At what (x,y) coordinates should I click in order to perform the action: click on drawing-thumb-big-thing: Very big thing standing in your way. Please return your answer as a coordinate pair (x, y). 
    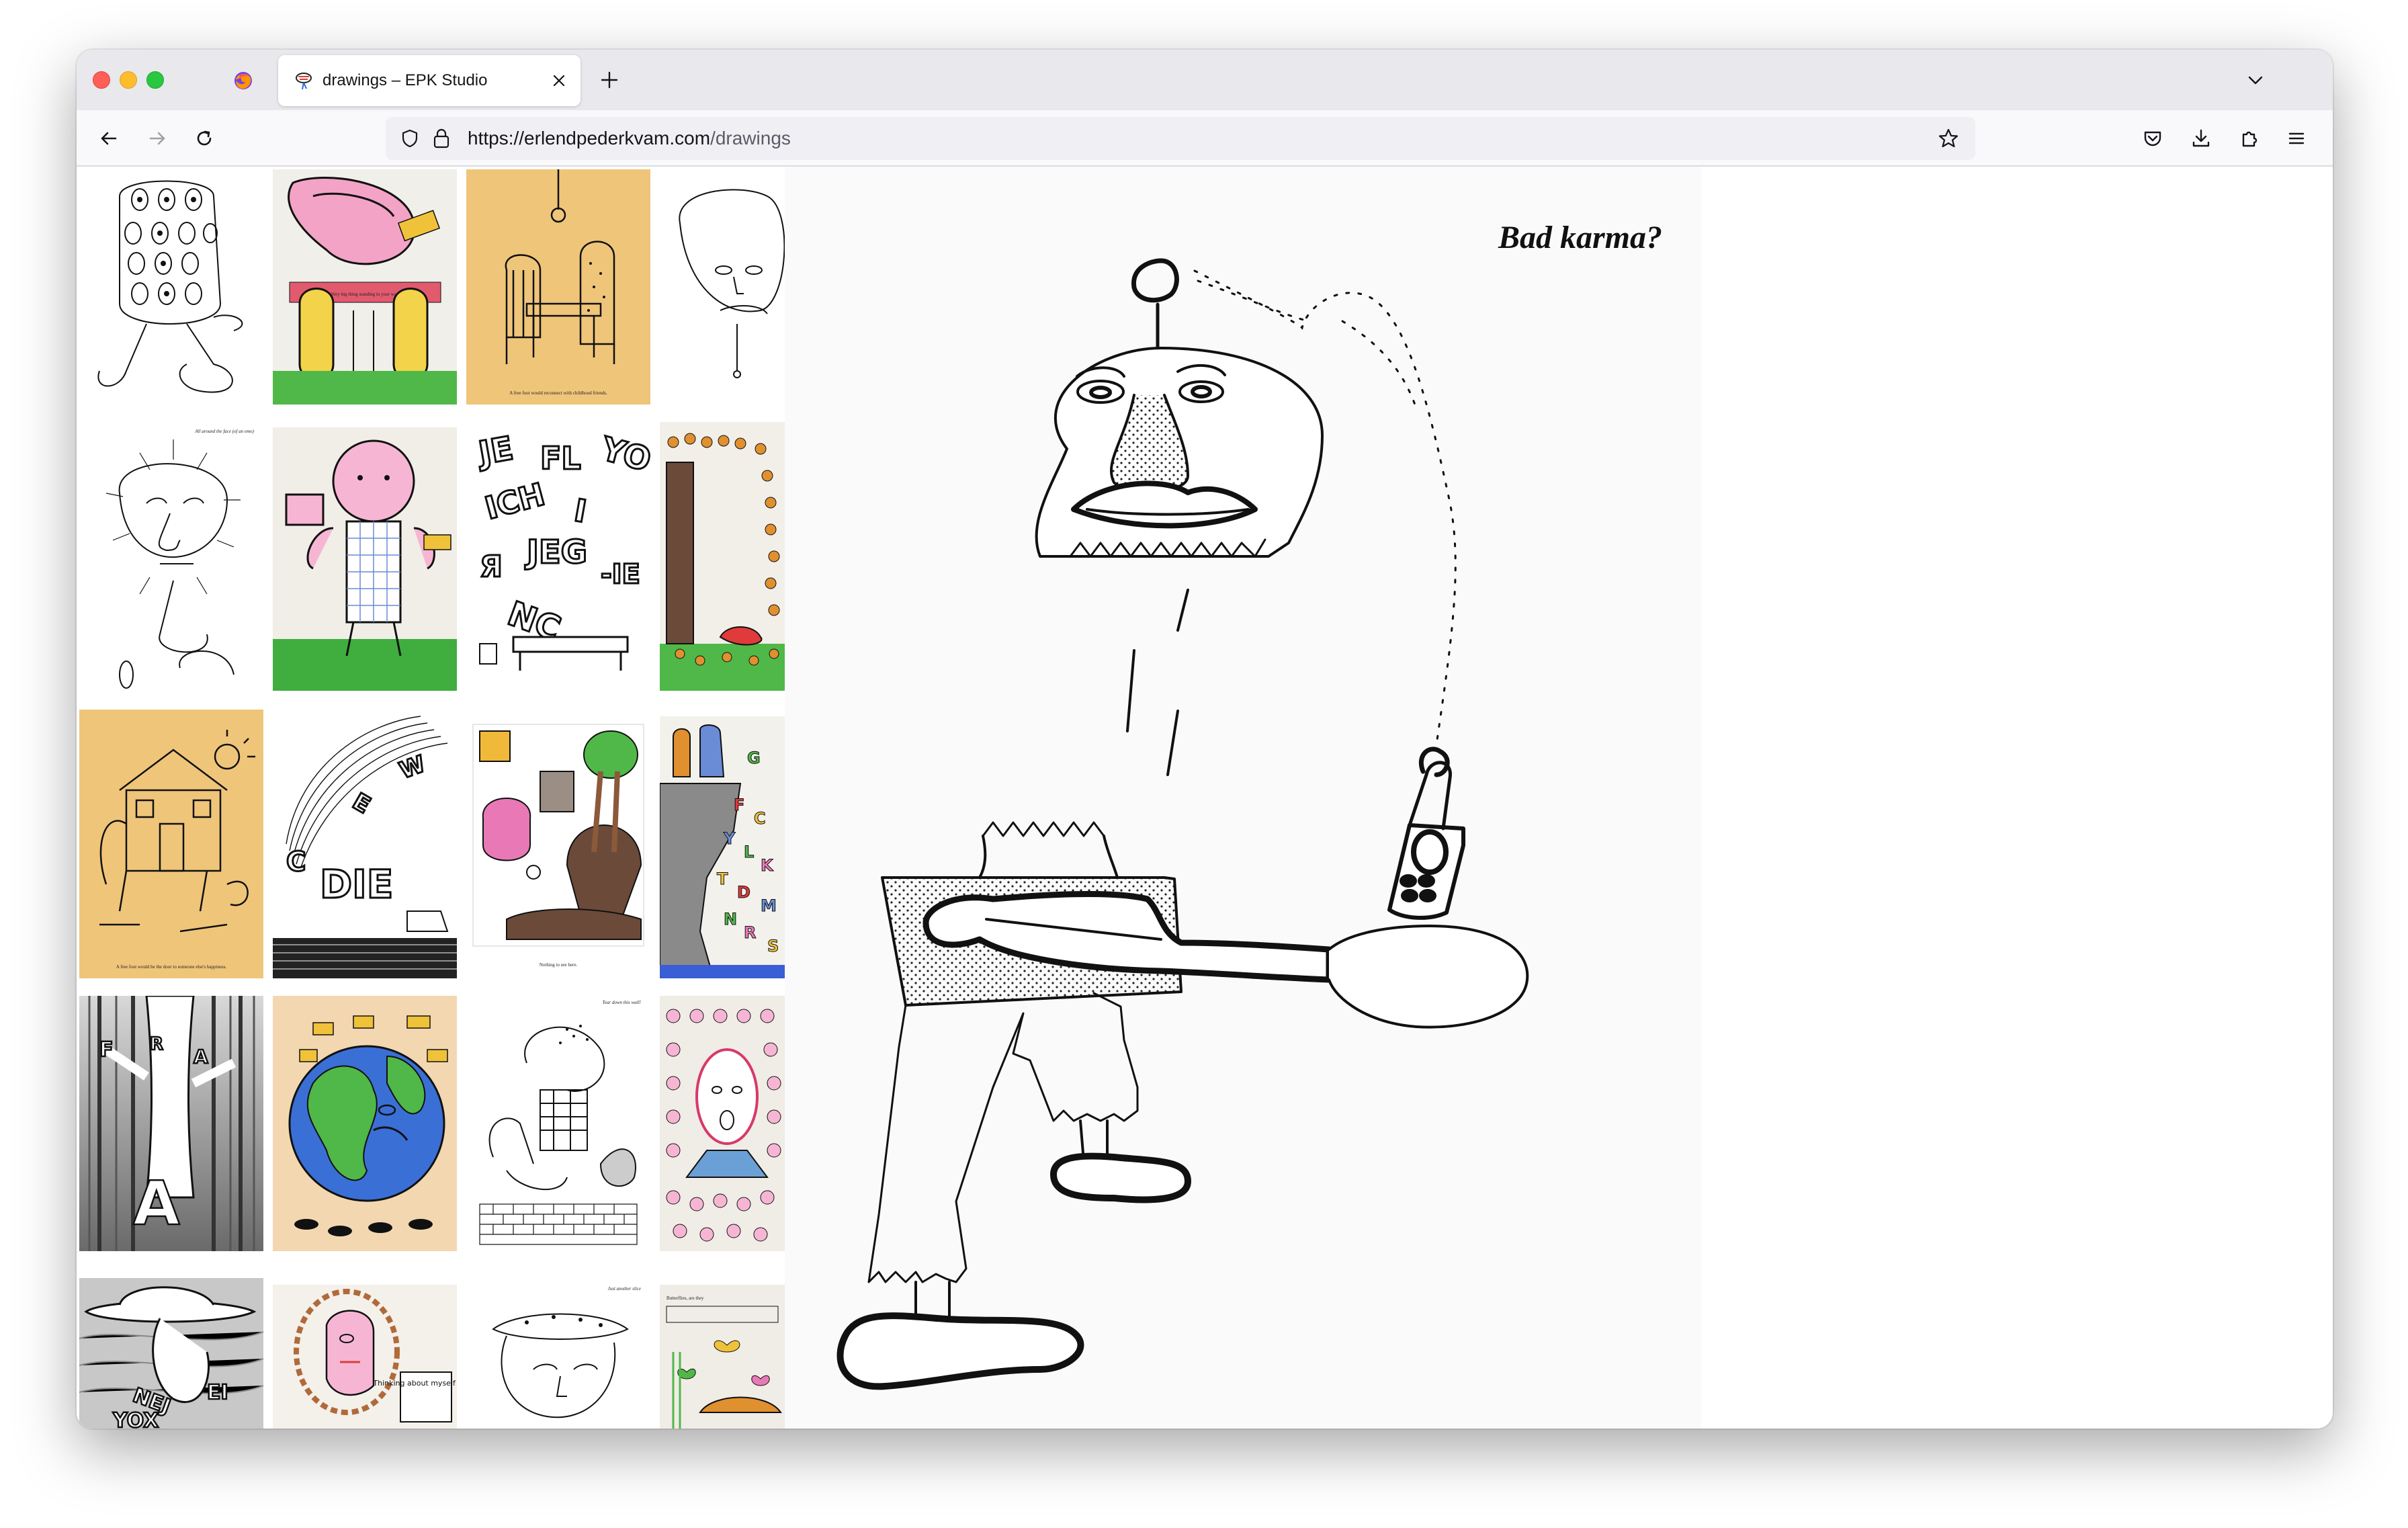
    Looking at the image, I should click on (365, 287).